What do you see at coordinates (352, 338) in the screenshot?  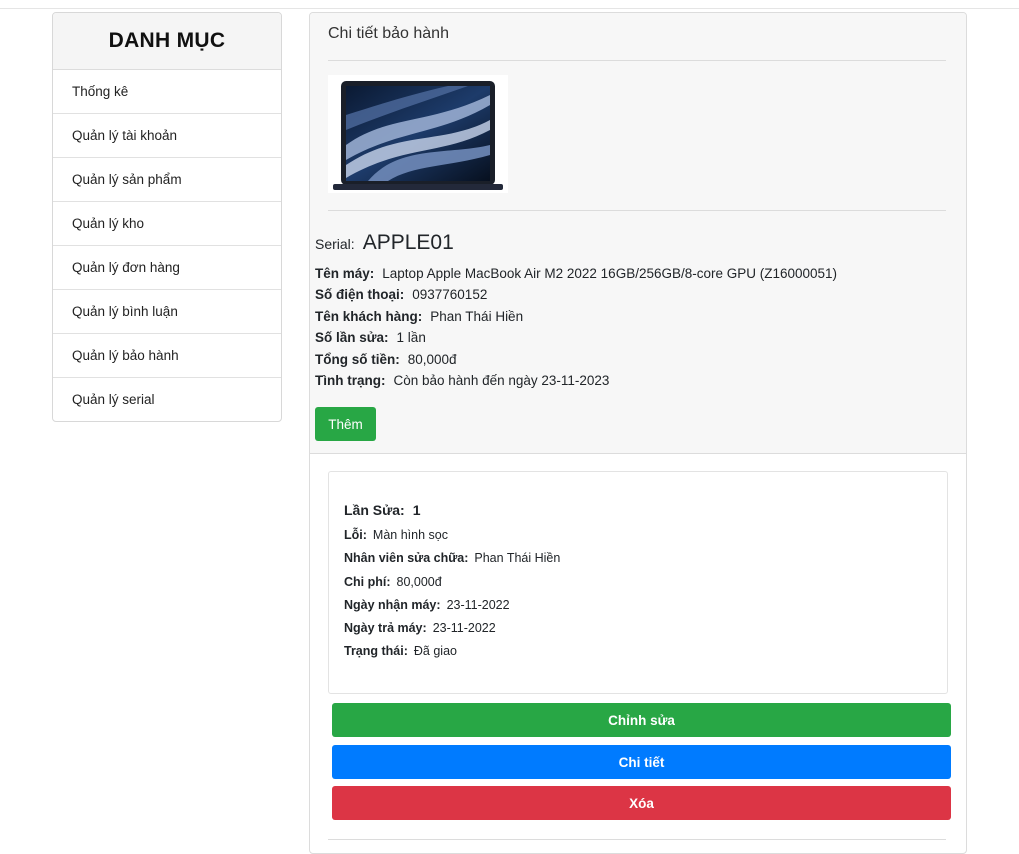 I see `info-label: Số lần sửa:` at bounding box center [352, 338].